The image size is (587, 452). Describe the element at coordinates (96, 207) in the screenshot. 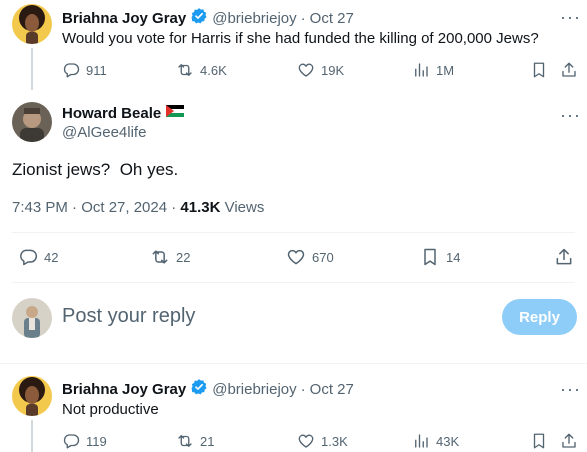

I see `timestamp-text: 7:43 PM · Oct 27, 2024 ·` at that location.